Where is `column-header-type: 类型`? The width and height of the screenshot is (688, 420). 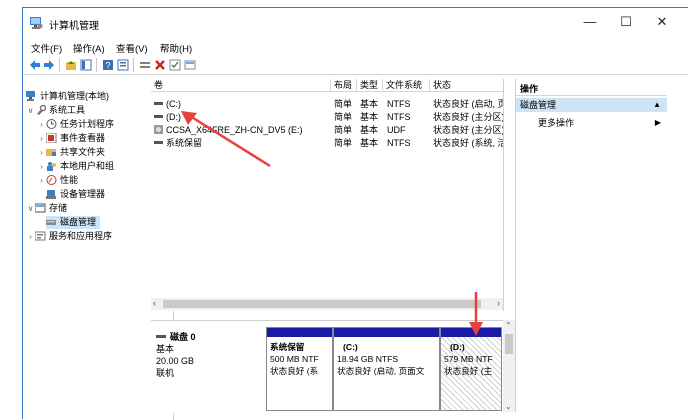
column-header-type: 类型 is located at coordinates (370, 85).